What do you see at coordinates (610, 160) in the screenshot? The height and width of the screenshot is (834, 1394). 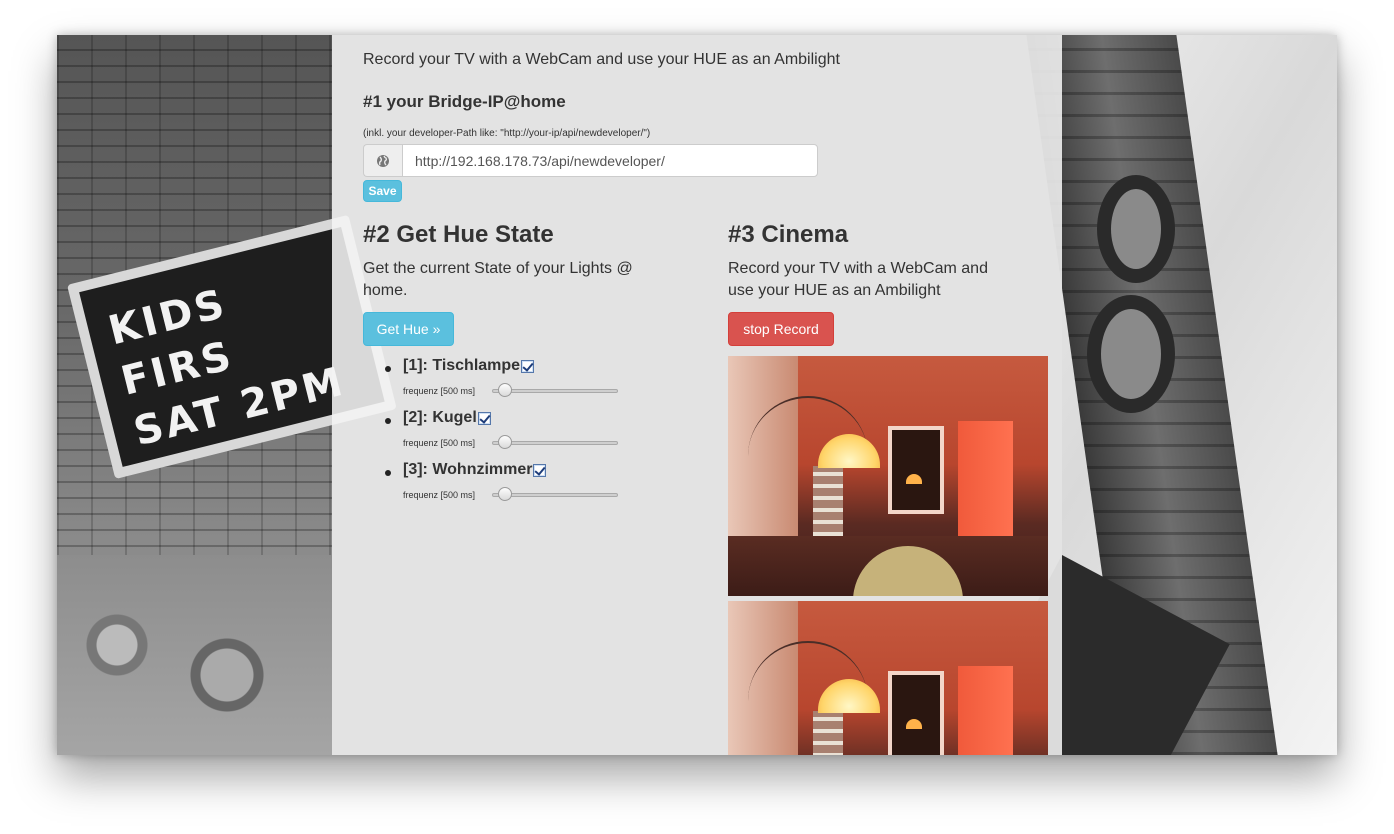 I see `bridge-url-input` at bounding box center [610, 160].